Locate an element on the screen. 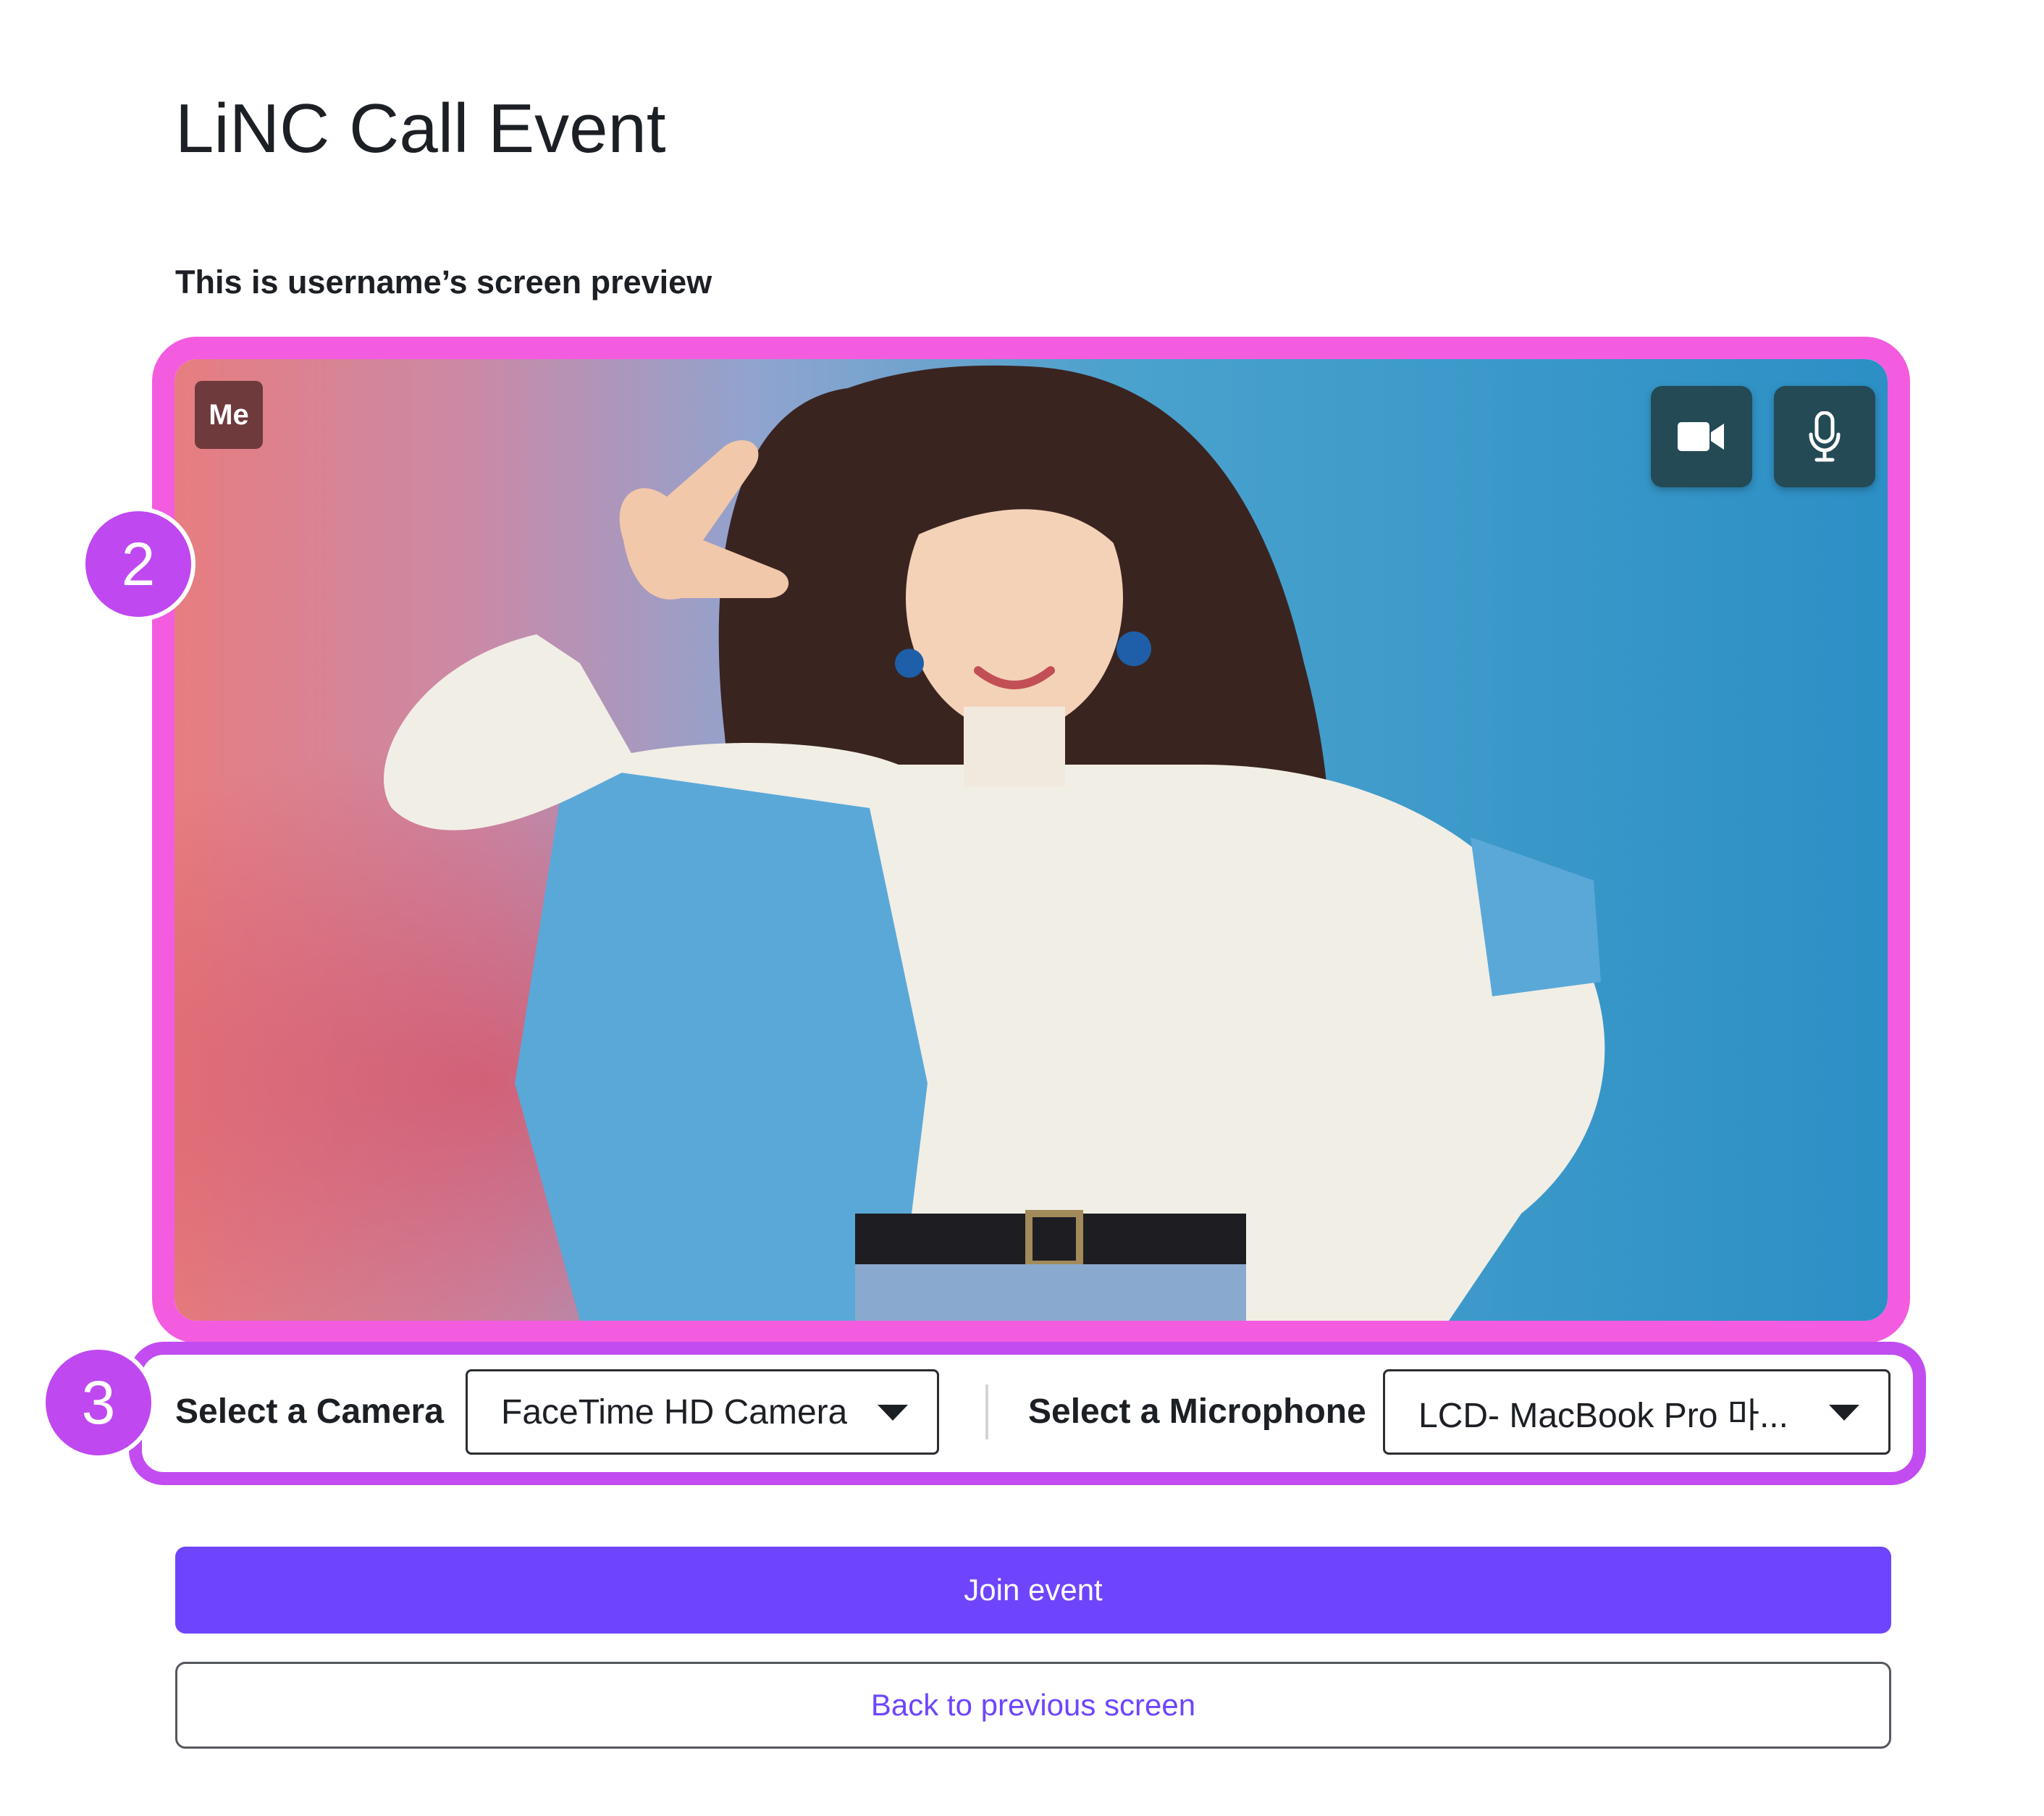 The image size is (2044, 1816). preview-subtitle: This is username’s screen preview is located at coordinates (443, 282).